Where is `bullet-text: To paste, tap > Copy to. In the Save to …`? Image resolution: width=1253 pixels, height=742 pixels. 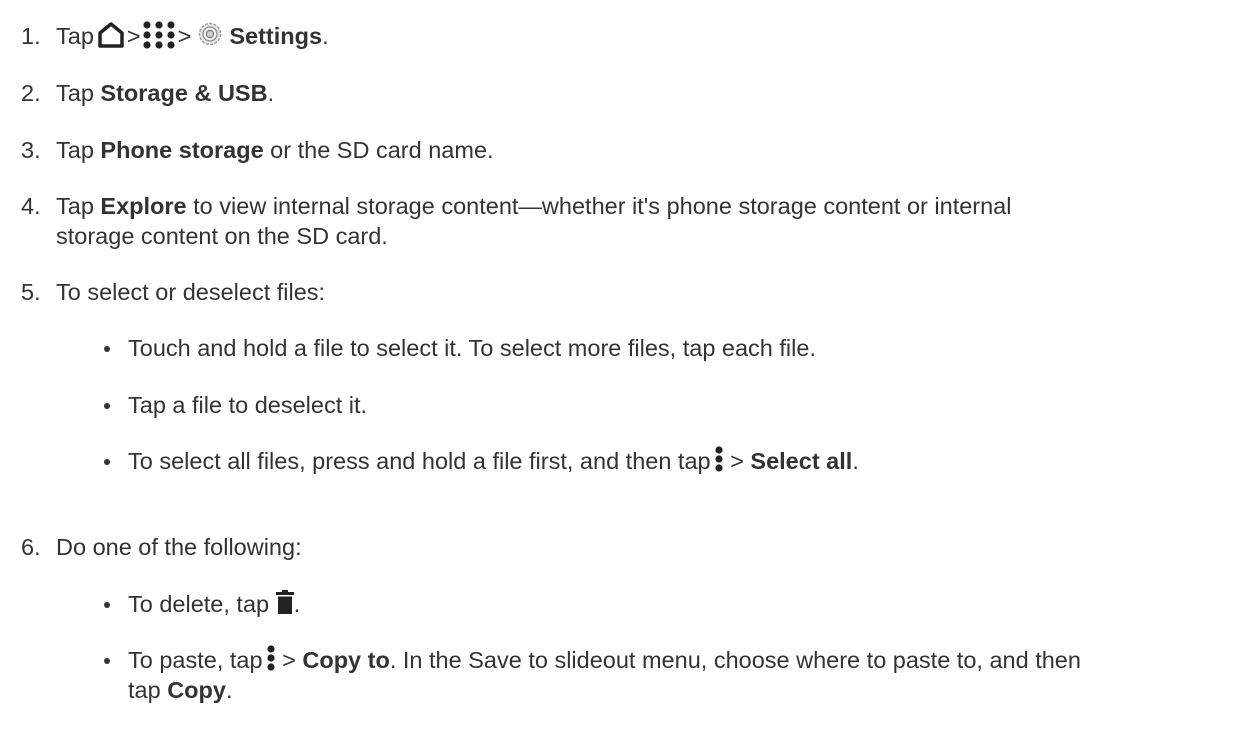
bullet-text: To paste, tap > Copy to. In the Save to … is located at coordinates (604, 660).